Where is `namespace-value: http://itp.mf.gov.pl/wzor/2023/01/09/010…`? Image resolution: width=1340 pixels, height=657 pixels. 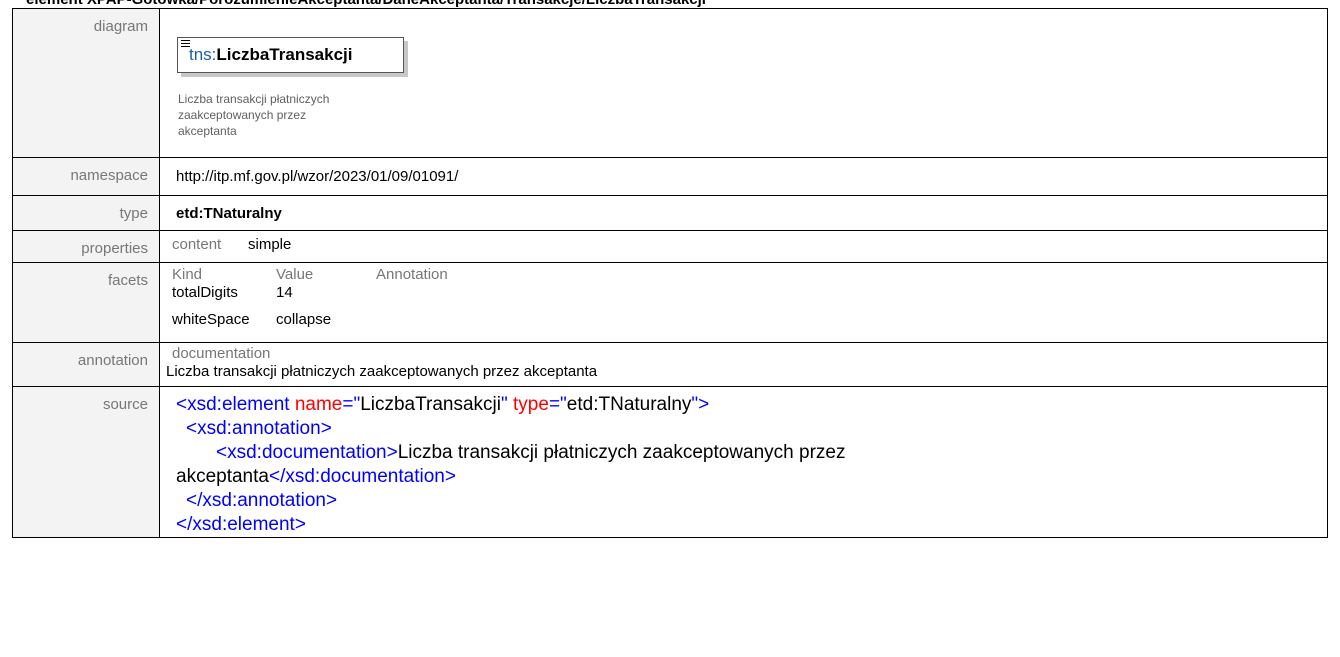 namespace-value: http://itp.mf.gov.pl/wzor/2023/01/09/010… is located at coordinates (317, 176).